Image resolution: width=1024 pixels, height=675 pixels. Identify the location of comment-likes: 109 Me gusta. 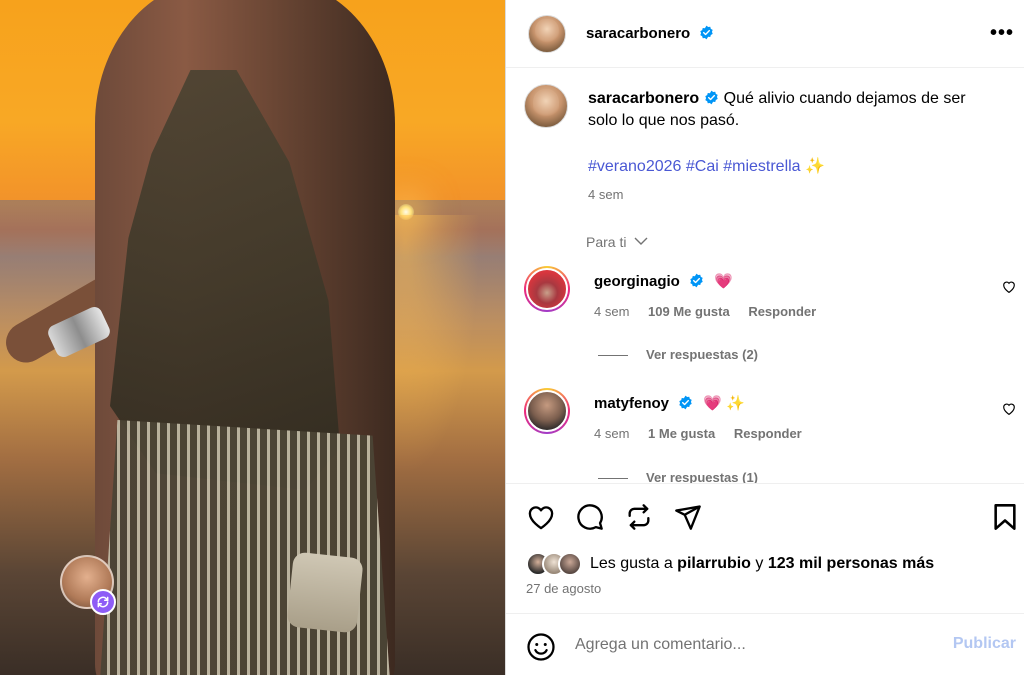
(689, 311).